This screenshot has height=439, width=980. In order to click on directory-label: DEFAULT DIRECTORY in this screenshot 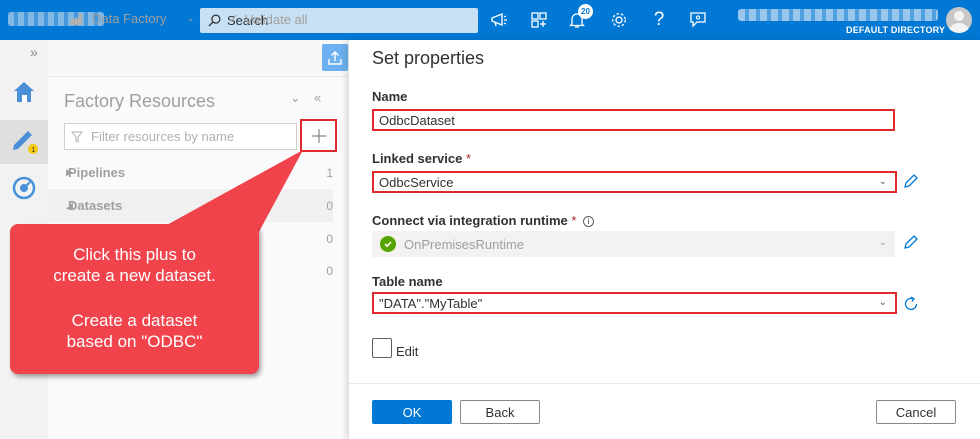, I will do `click(895, 30)`.